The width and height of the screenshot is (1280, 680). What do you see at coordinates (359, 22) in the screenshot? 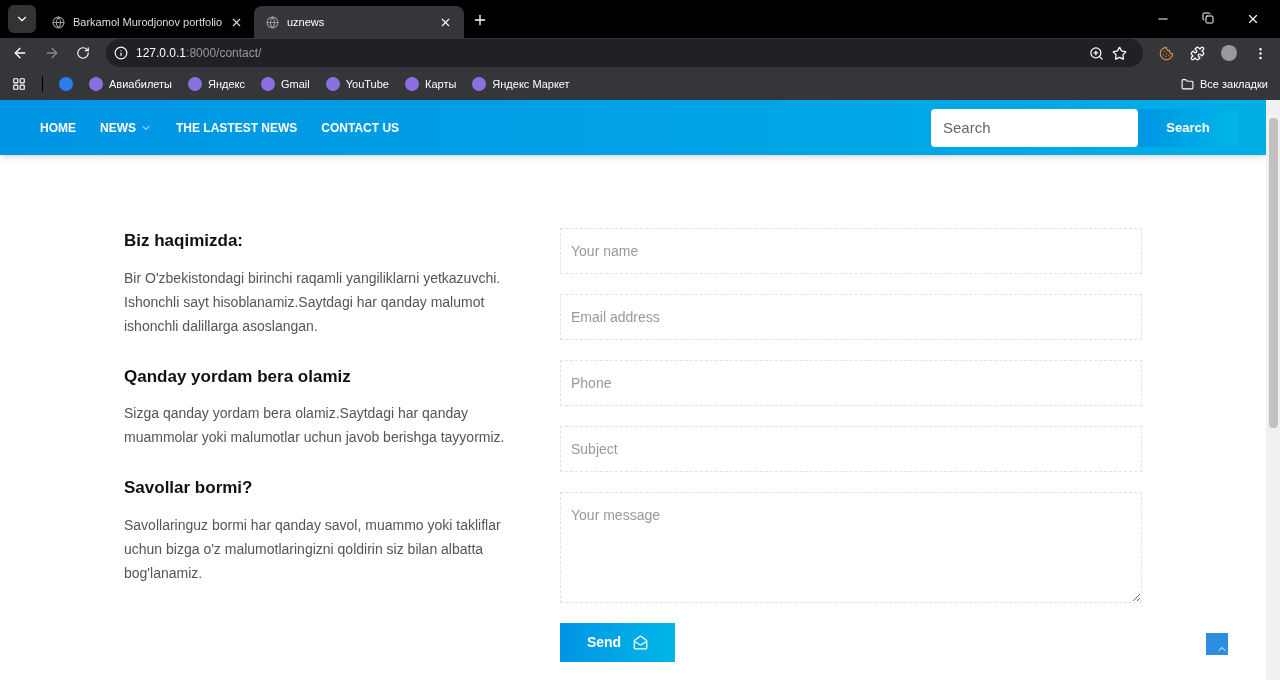
I see `browser-tab: uznews` at bounding box center [359, 22].